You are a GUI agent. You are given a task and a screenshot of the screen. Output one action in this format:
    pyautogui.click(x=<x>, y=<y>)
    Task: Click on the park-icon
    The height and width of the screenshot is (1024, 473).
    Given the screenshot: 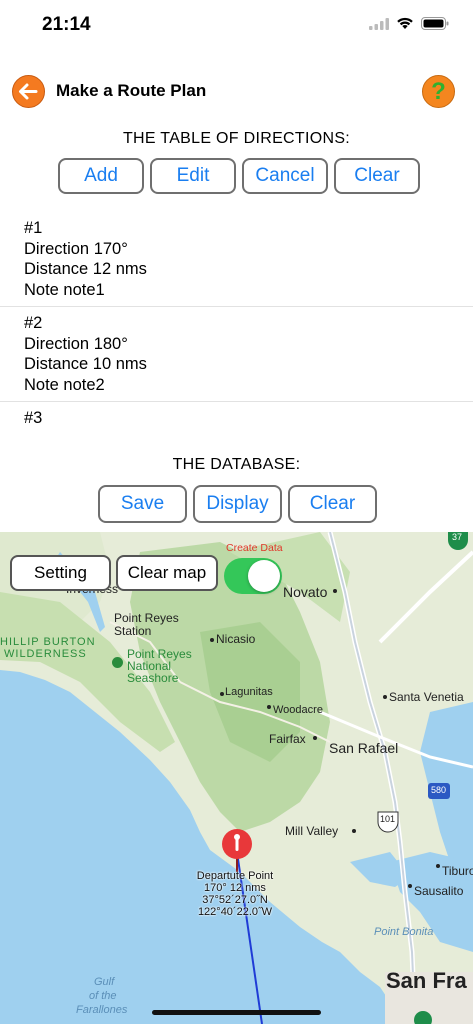 What is the action you would take?
    pyautogui.click(x=117, y=662)
    